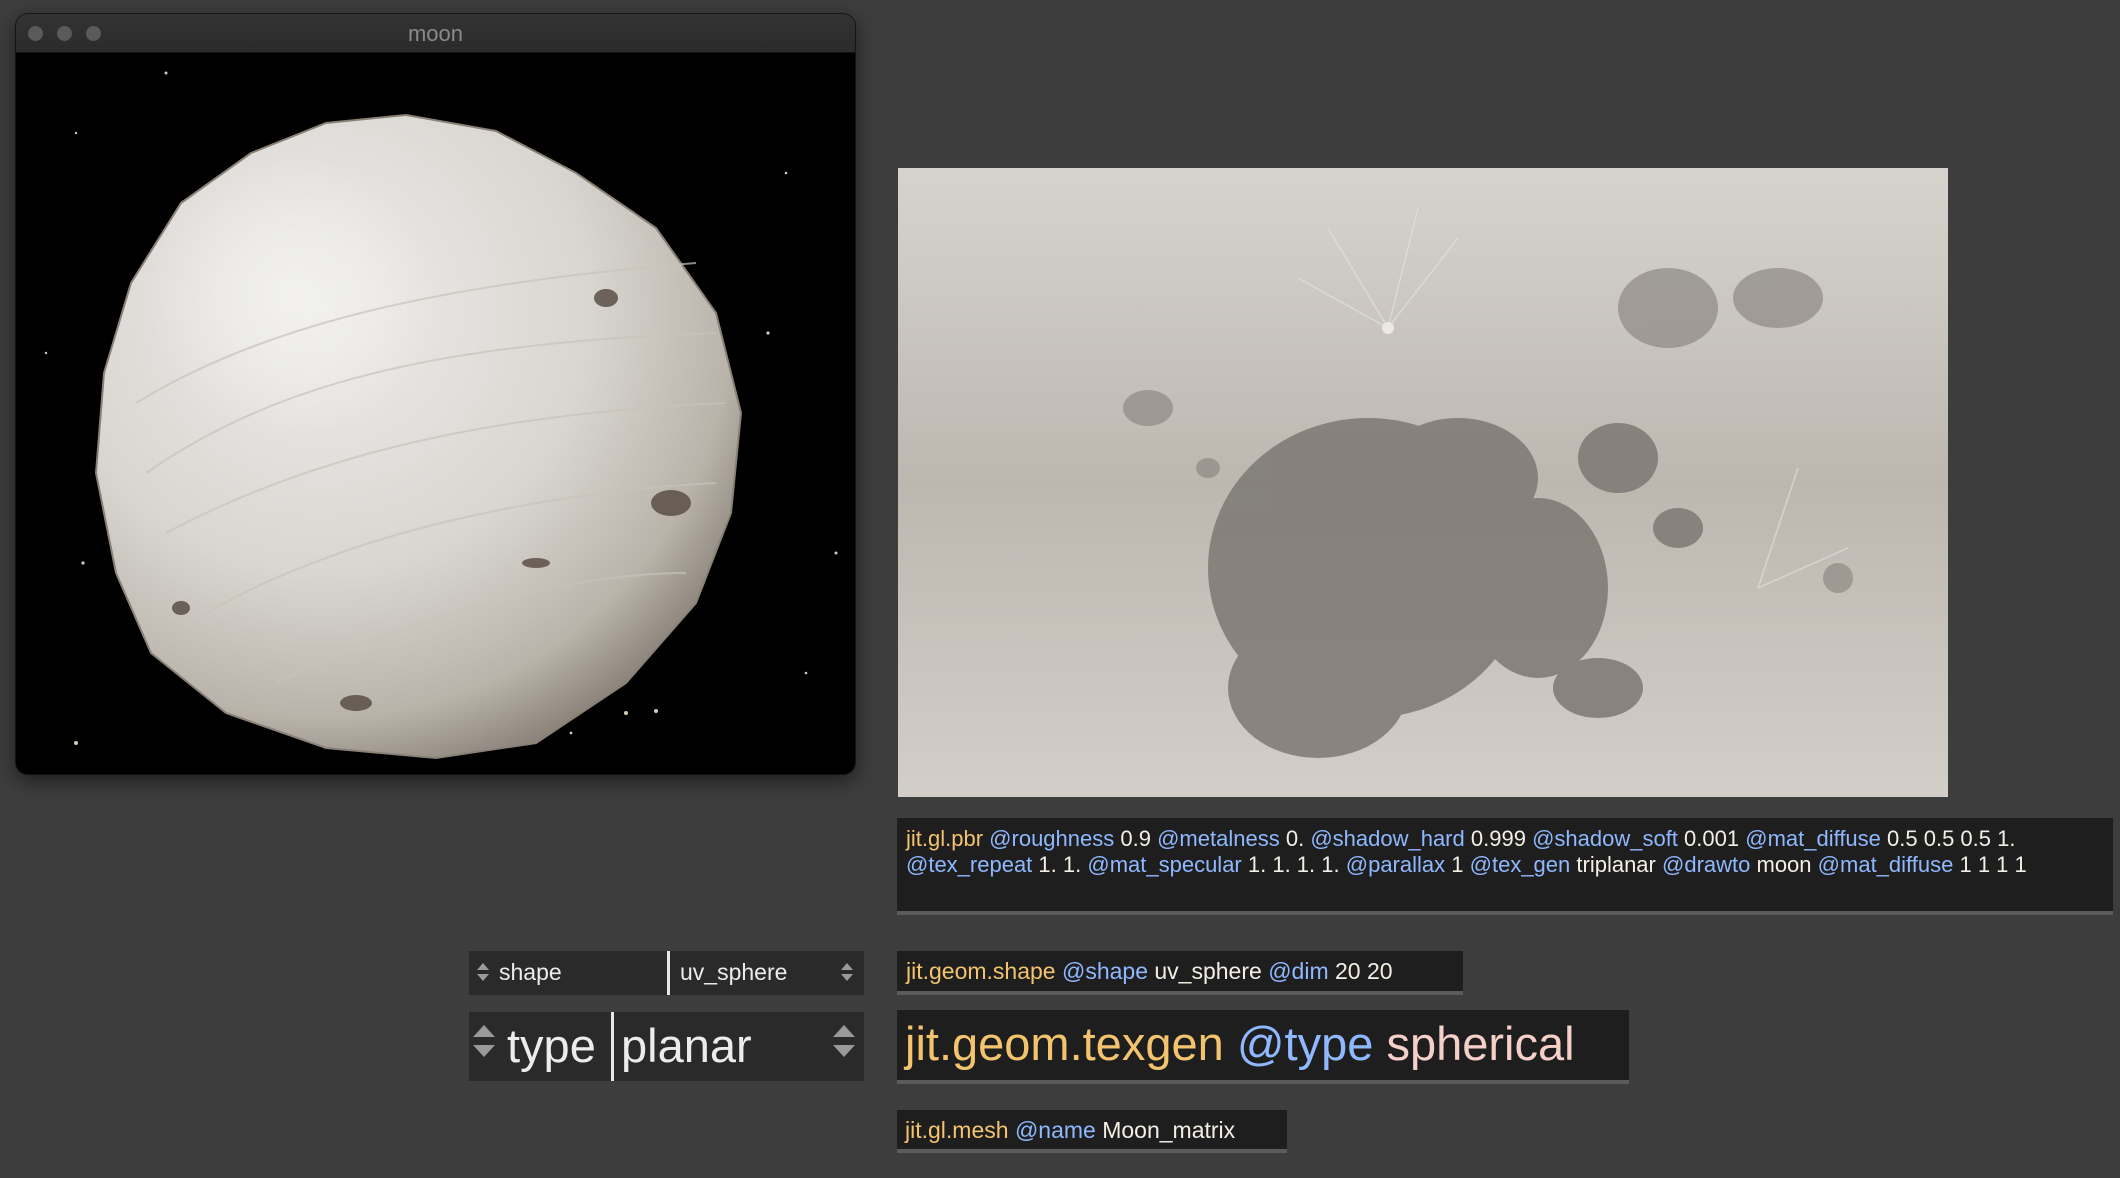 This screenshot has height=1178, width=2120. What do you see at coordinates (1364, 971) in the screenshot?
I see `object-value: 20 20` at bounding box center [1364, 971].